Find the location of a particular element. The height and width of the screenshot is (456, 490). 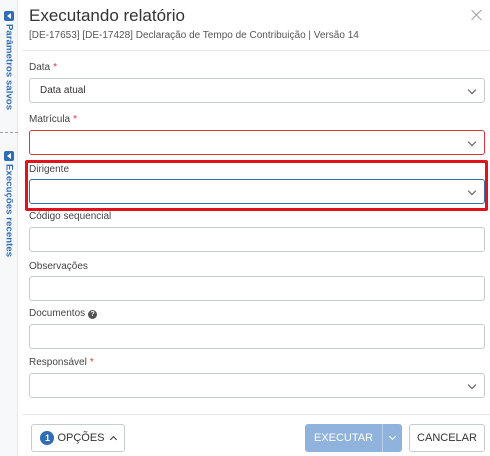

saved-params-label: Parâmetros salvos is located at coordinates (9, 67).